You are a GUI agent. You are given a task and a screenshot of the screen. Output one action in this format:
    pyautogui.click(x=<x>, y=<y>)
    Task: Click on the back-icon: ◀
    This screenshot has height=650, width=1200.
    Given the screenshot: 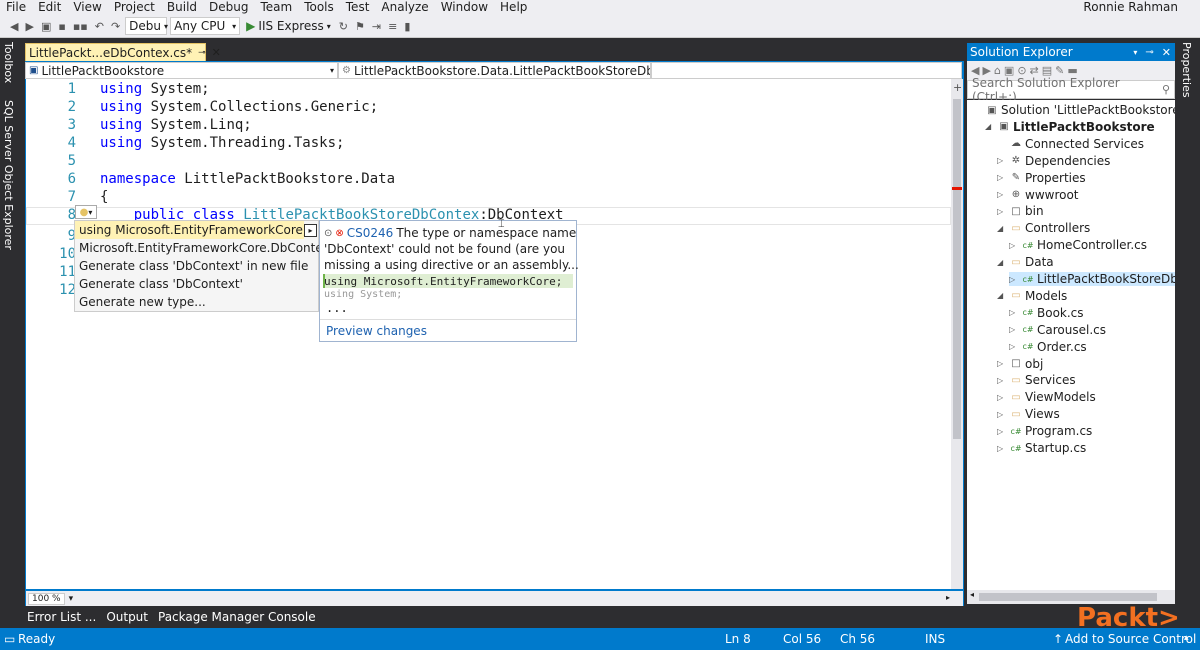 What is the action you would take?
    pyautogui.click(x=14, y=26)
    